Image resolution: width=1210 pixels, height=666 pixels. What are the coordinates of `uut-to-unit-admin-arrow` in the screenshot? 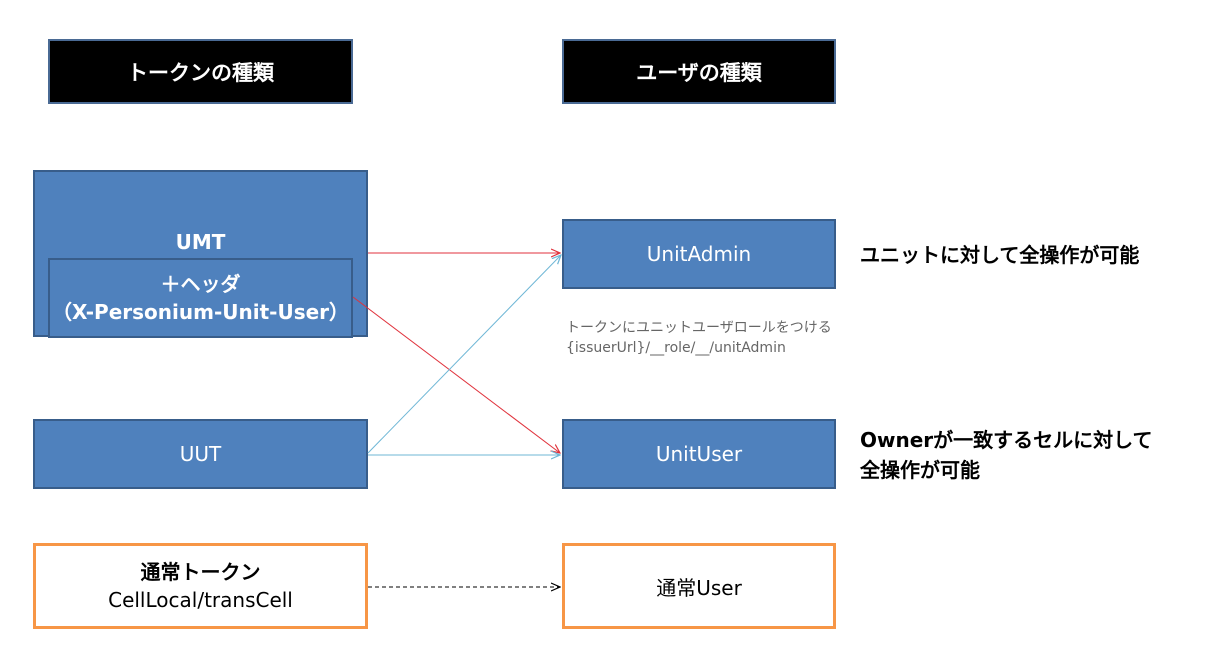 It's located at (464, 354).